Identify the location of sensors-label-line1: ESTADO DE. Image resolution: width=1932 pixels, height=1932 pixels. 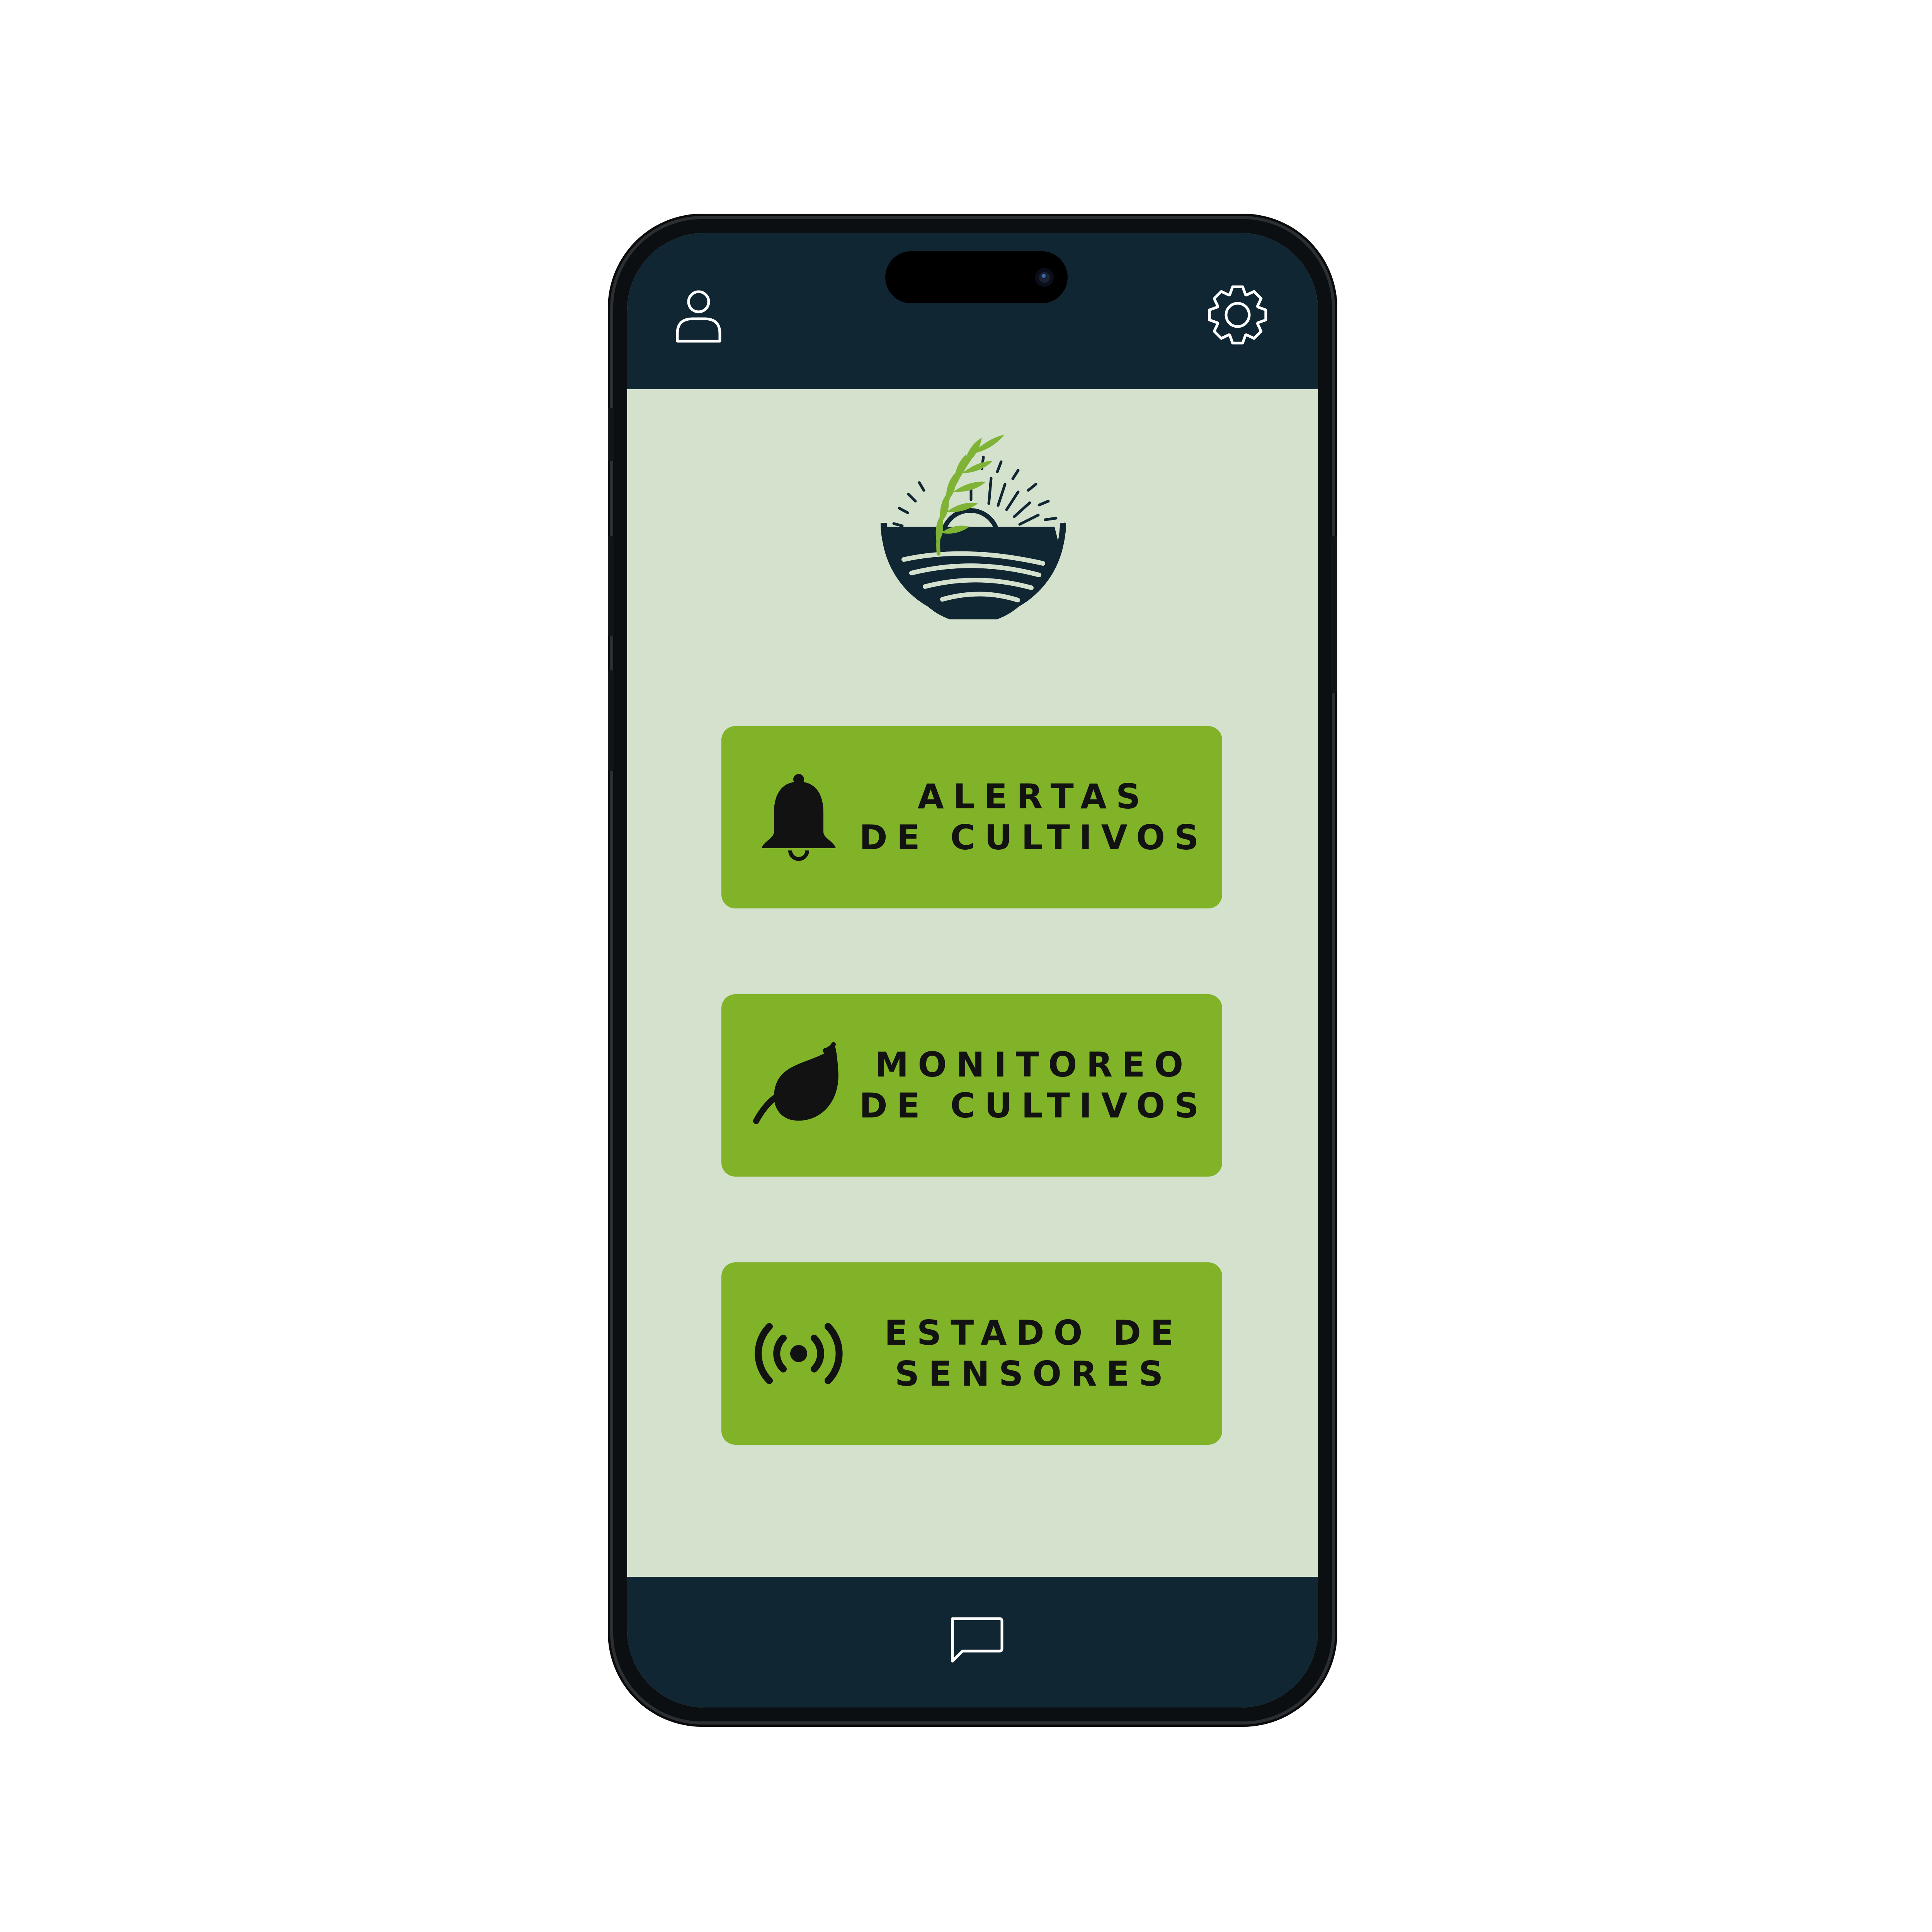
(1034, 1333).